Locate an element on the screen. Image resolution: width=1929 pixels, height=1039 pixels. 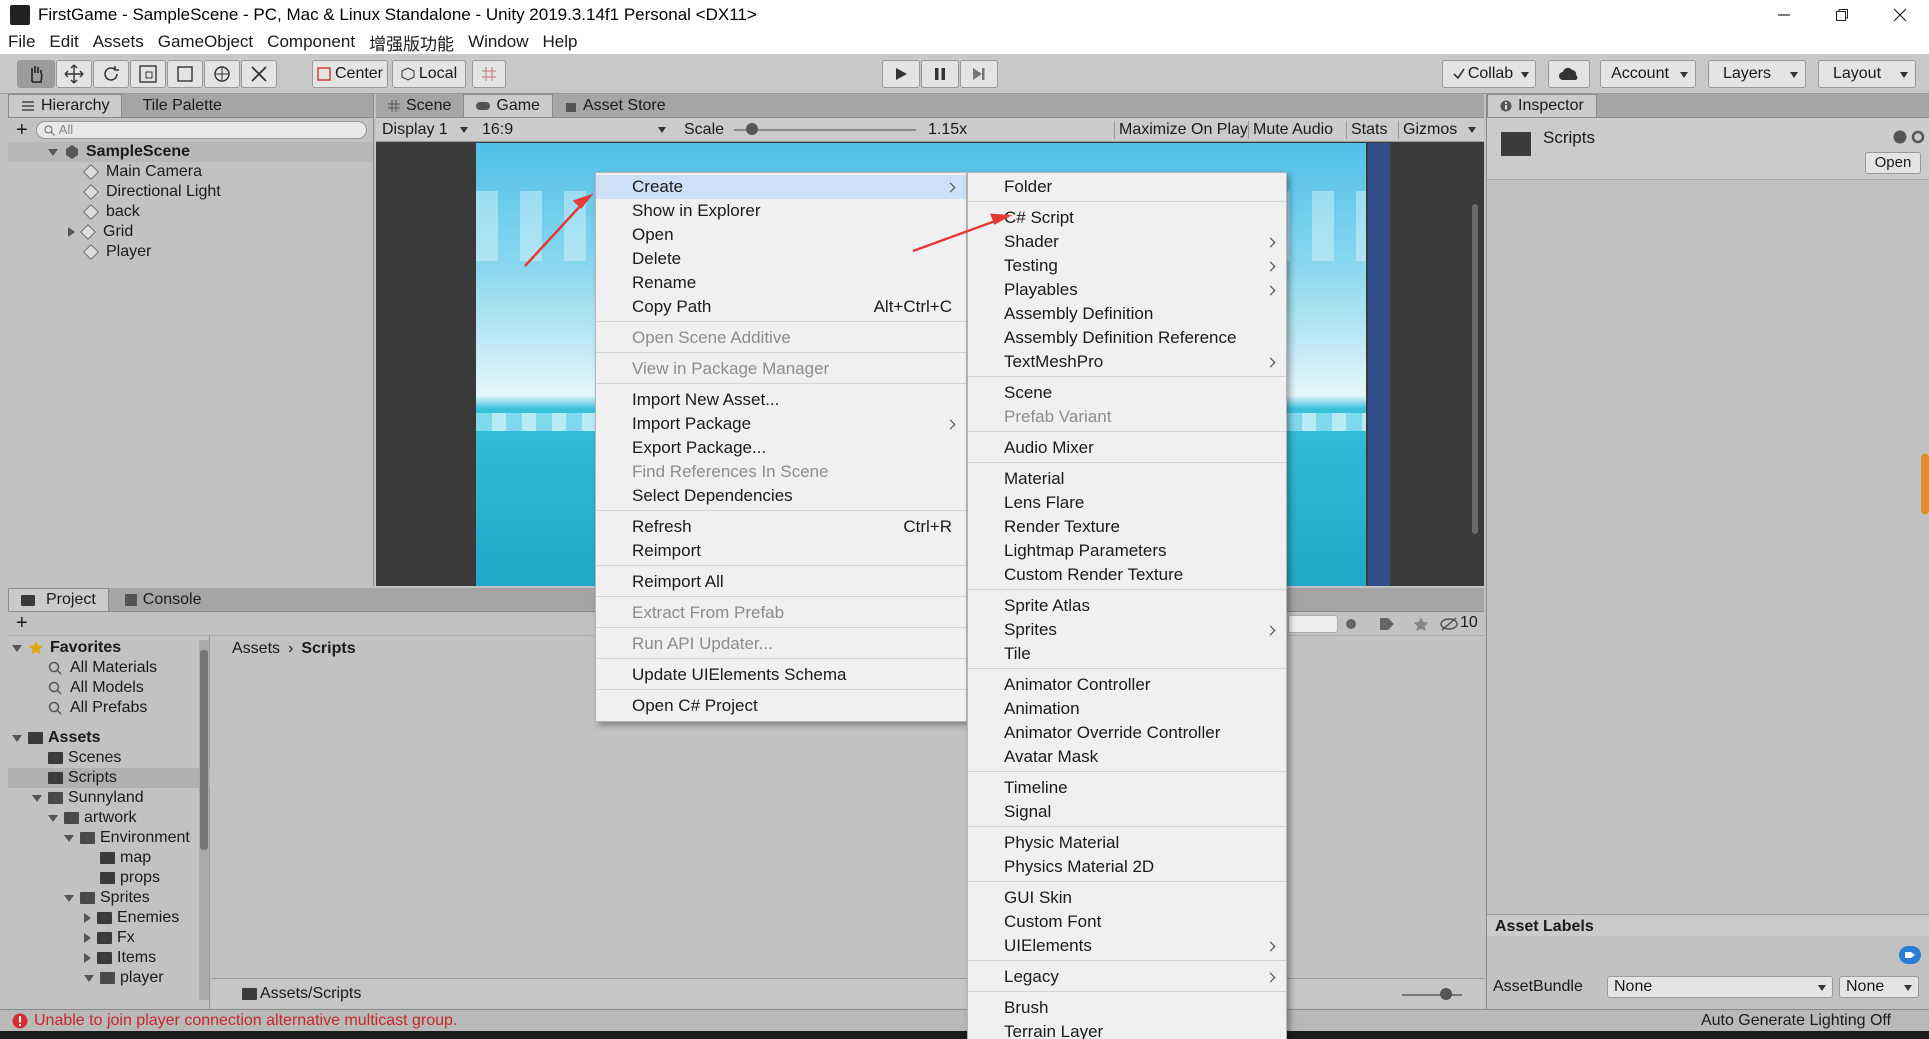
project-search-input is located at coordinates (1313, 624).